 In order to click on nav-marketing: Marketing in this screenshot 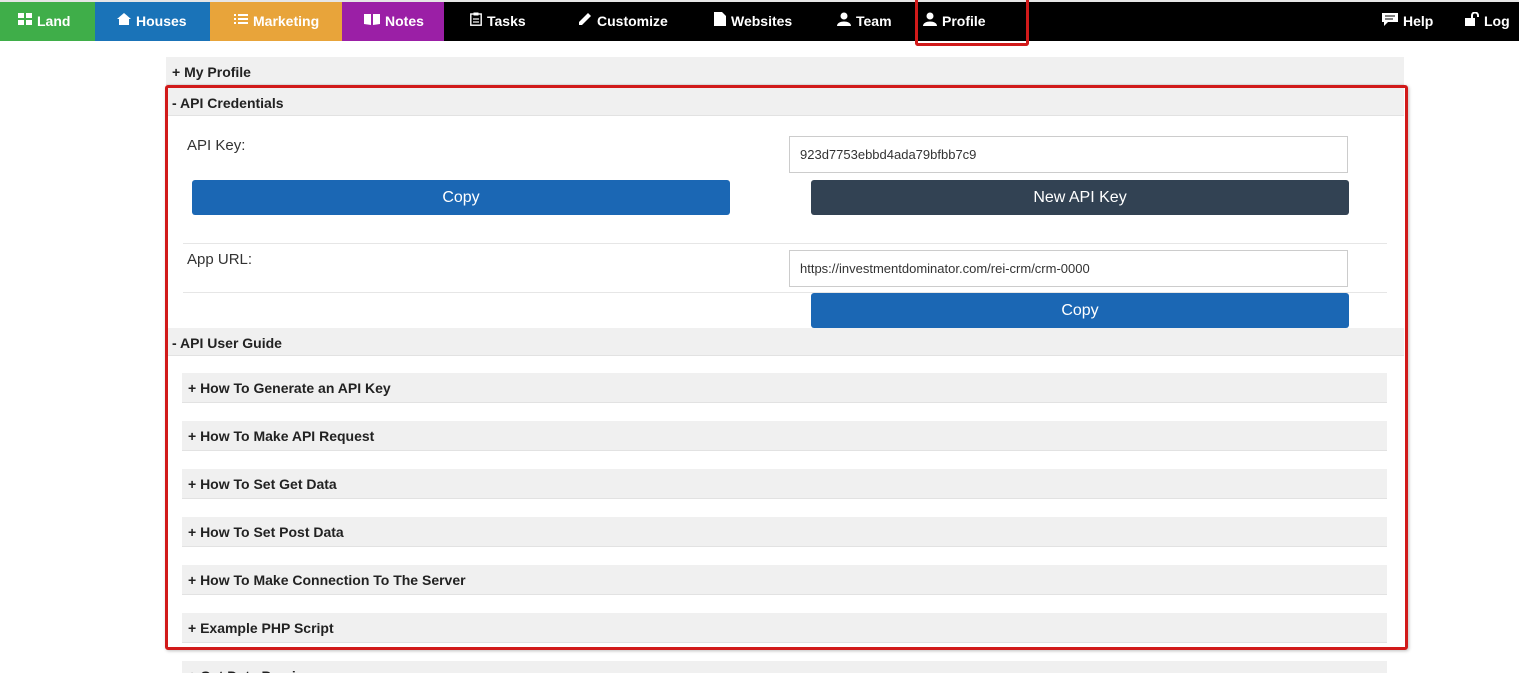, I will do `click(276, 20)`.